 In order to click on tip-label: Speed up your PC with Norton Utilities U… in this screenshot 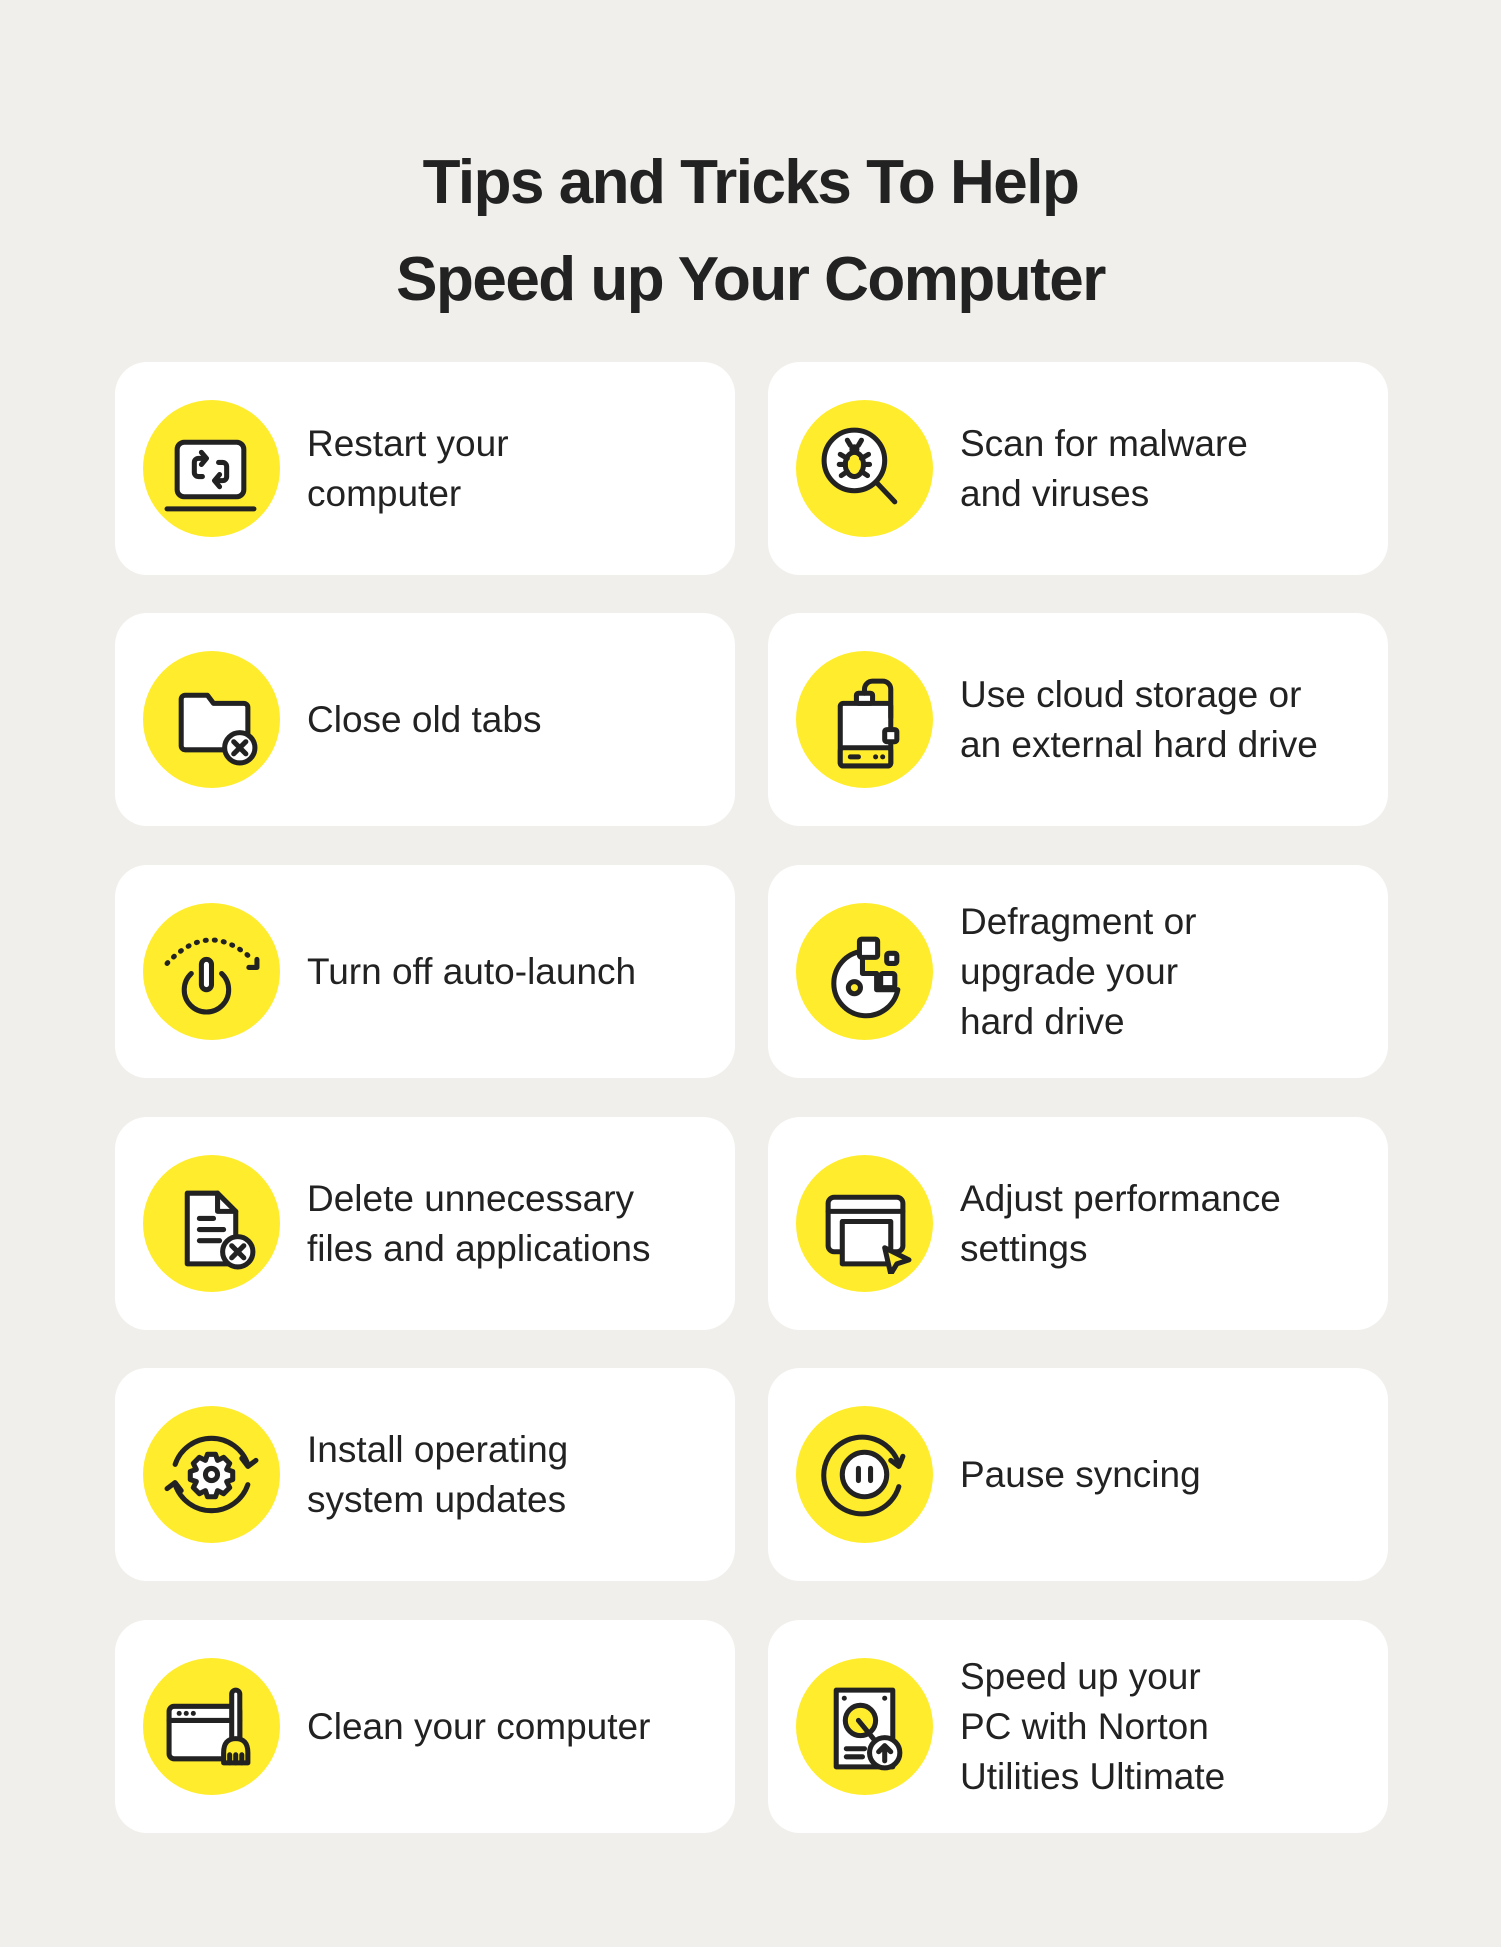, I will do `click(1093, 1726)`.